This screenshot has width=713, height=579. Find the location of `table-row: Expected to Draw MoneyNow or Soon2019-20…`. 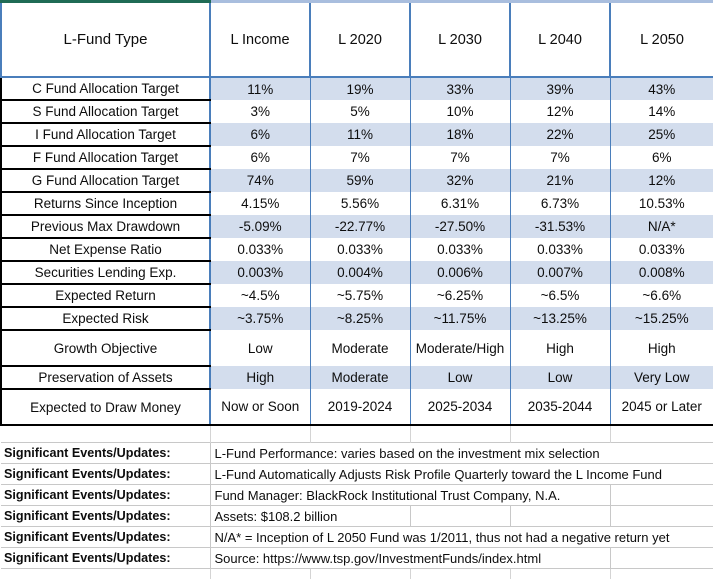

table-row: Expected to Draw MoneyNow or Soon2019-20… is located at coordinates (357, 407).